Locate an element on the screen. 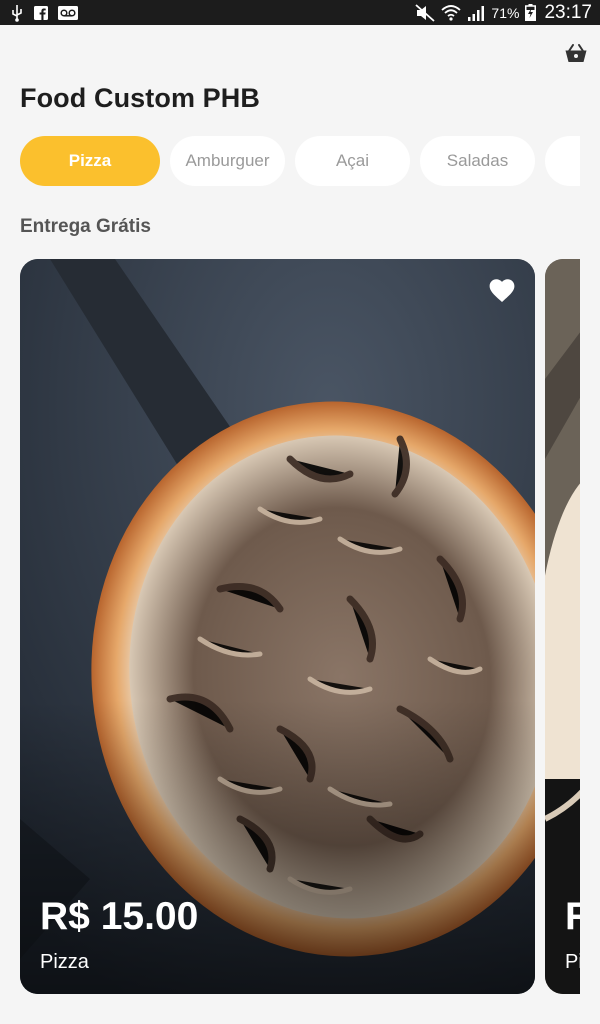  wifi-icon is located at coordinates (451, 12).